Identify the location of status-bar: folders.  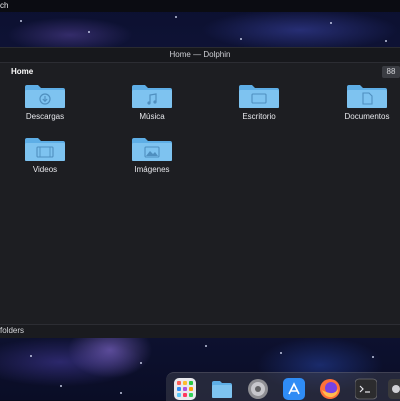
(200, 331).